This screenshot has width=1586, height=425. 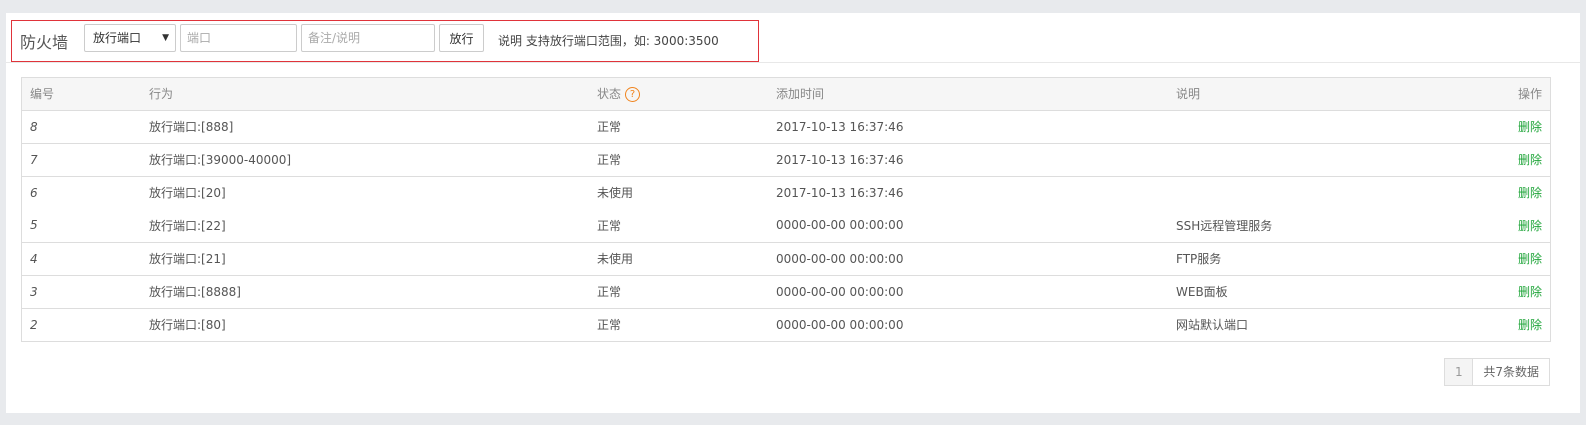 I want to click on page-title: 防火墙, so click(x=44, y=42).